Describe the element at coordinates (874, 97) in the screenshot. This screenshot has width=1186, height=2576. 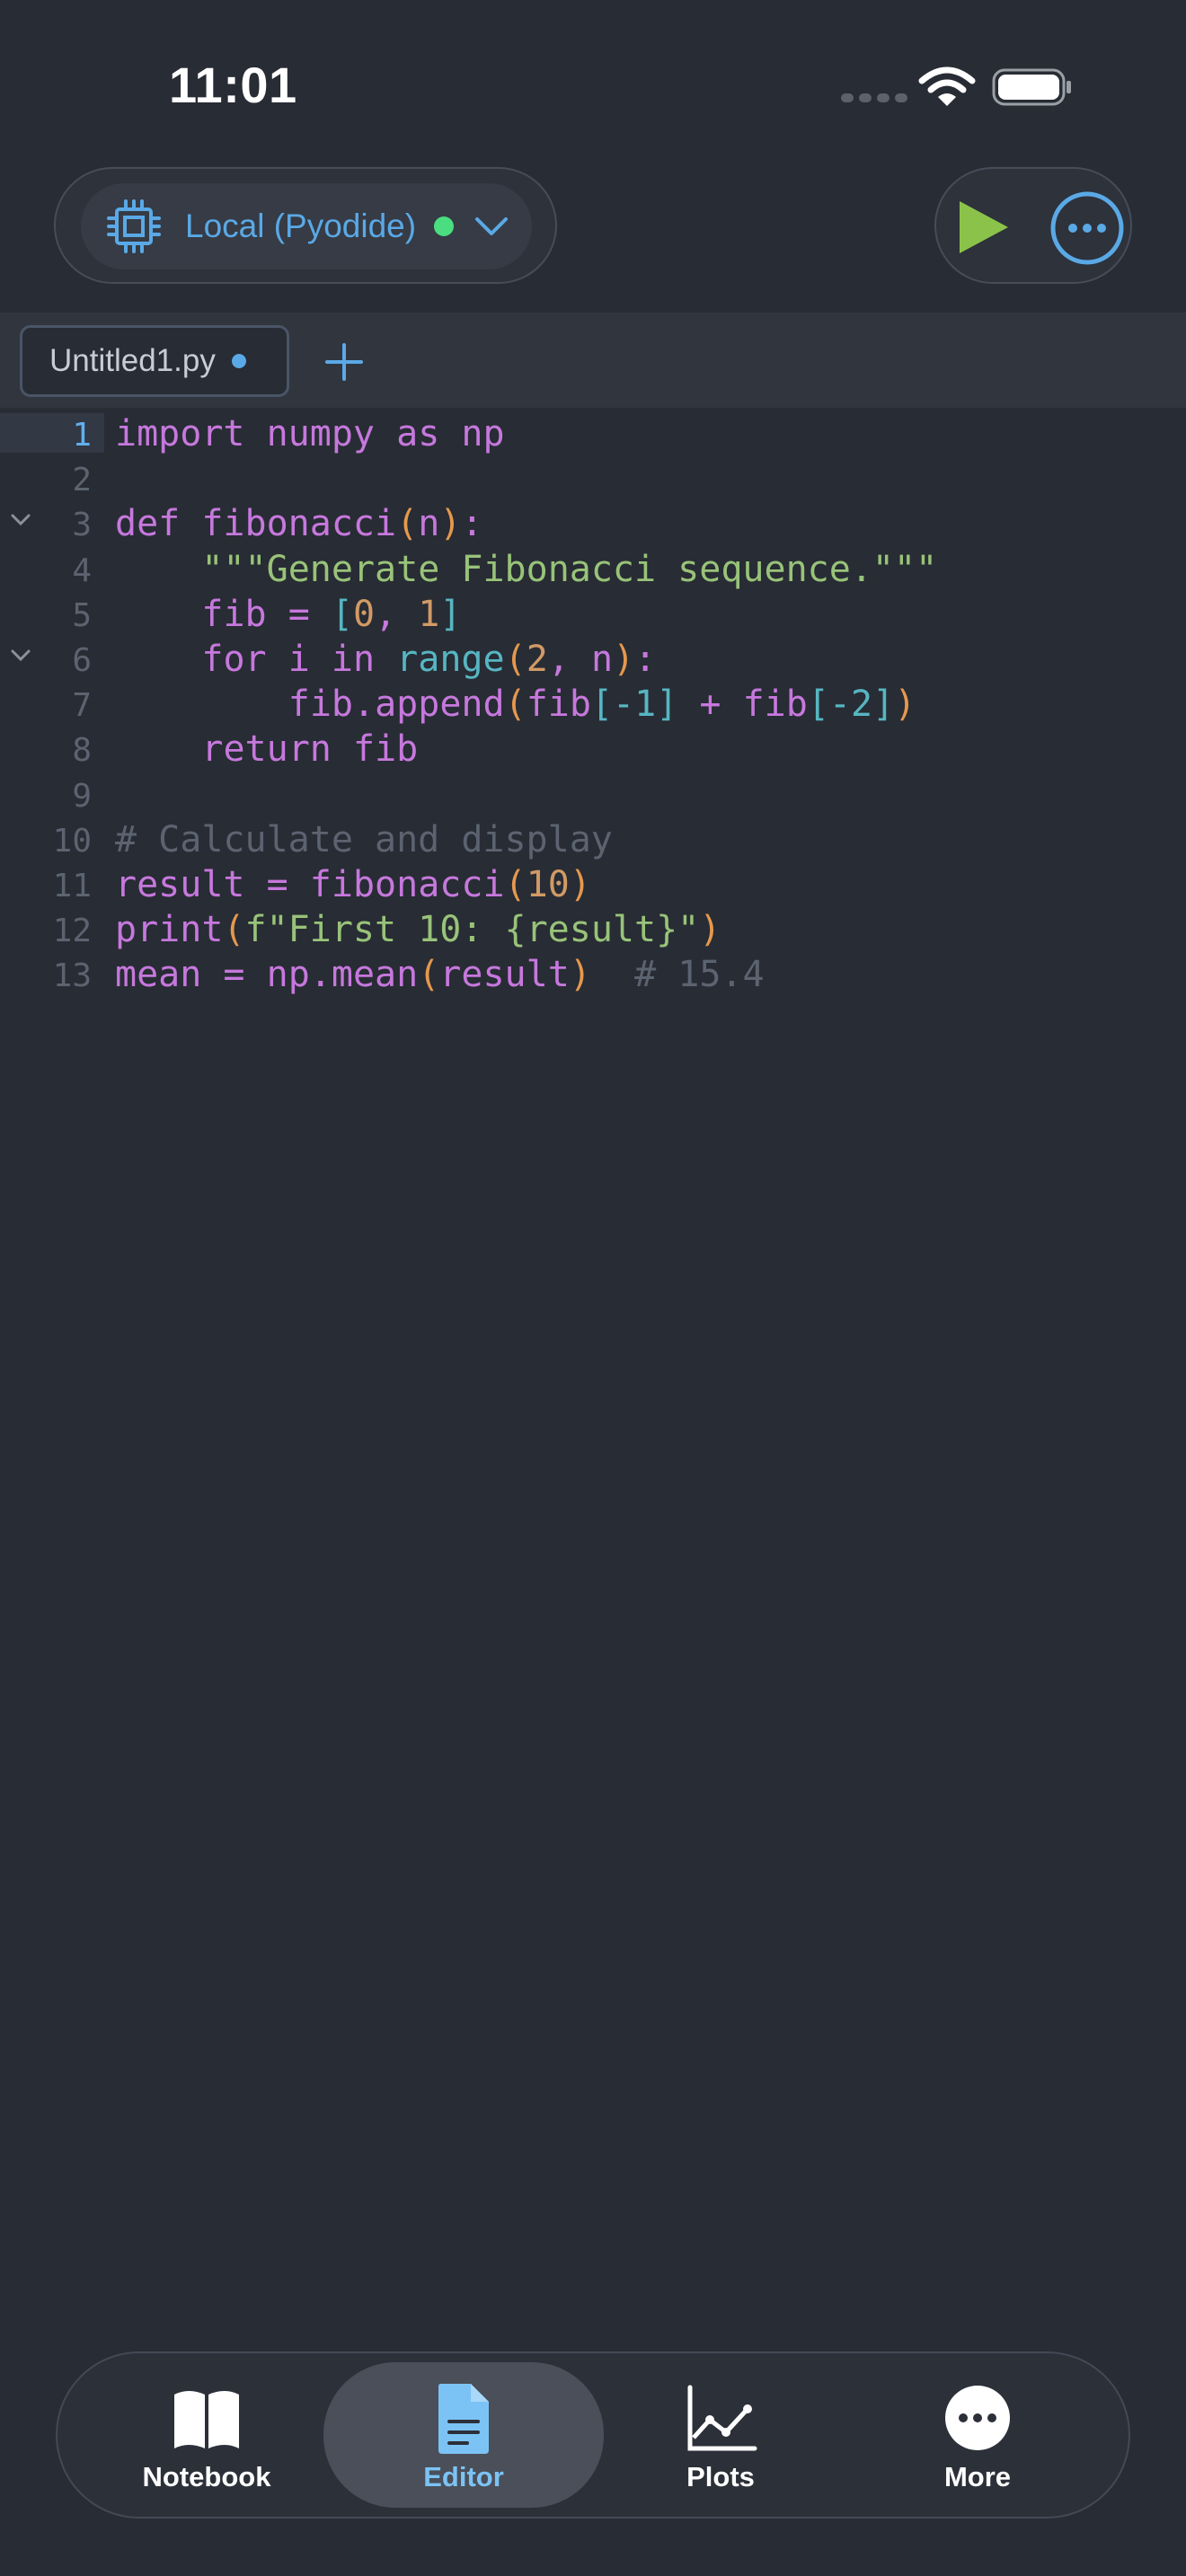
I see `cellular-signal-icon` at that location.